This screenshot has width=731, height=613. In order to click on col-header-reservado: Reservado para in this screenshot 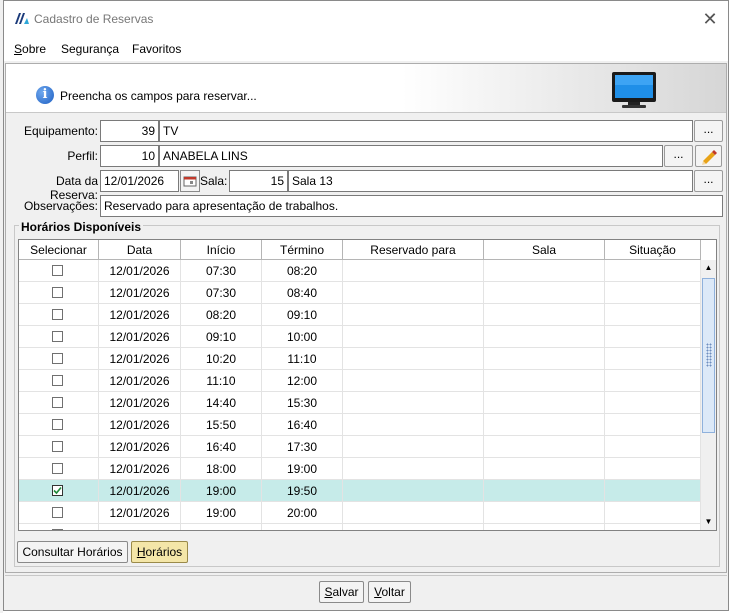, I will do `click(413, 250)`.